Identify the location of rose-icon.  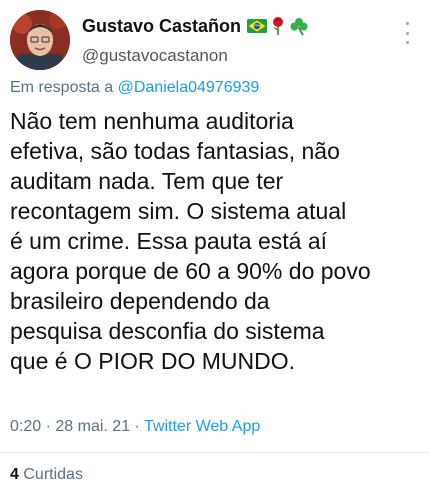
(278, 26).